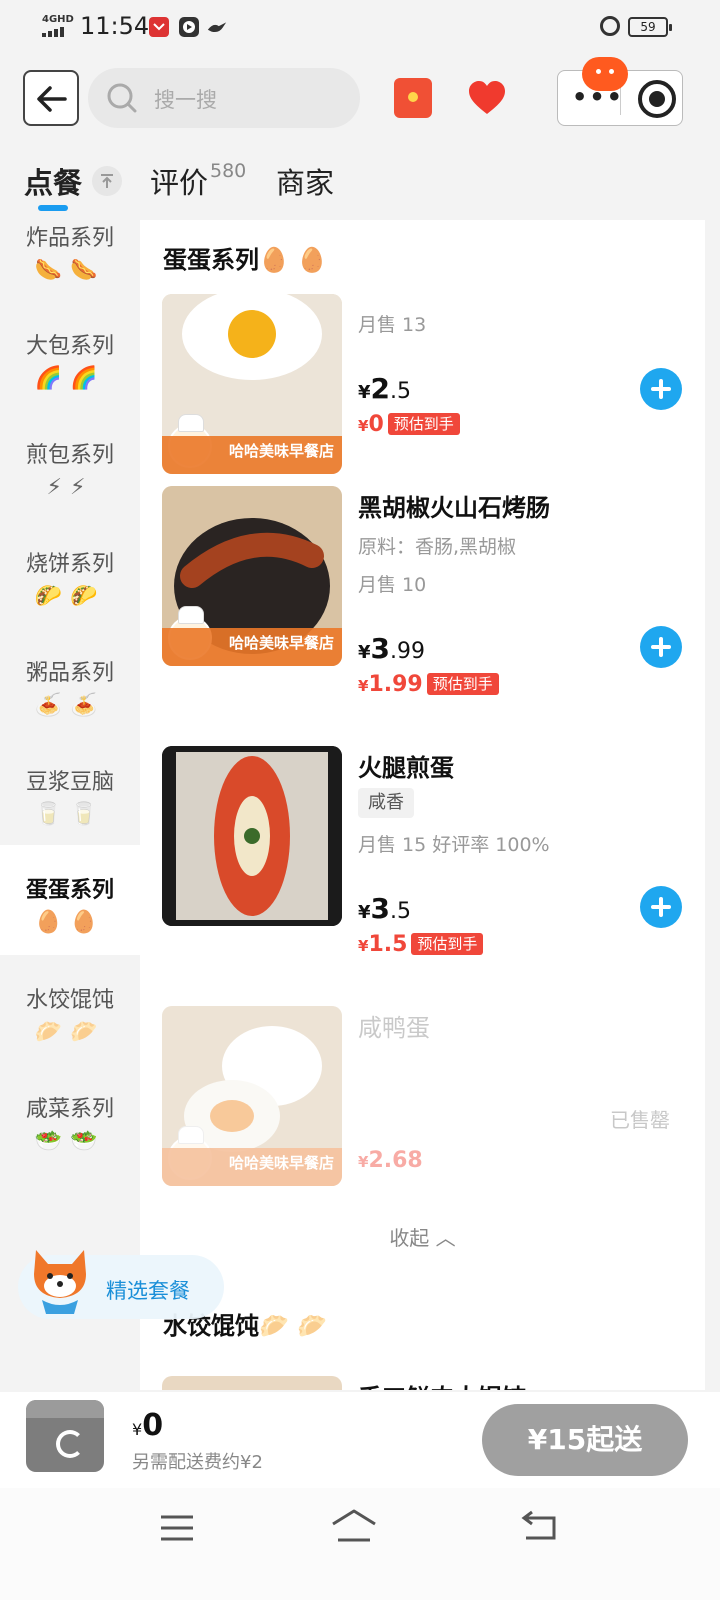 Image resolution: width=720 pixels, height=1600 pixels. What do you see at coordinates (640, 1120) in the screenshot?
I see `sold-out-label: 已售罄` at bounding box center [640, 1120].